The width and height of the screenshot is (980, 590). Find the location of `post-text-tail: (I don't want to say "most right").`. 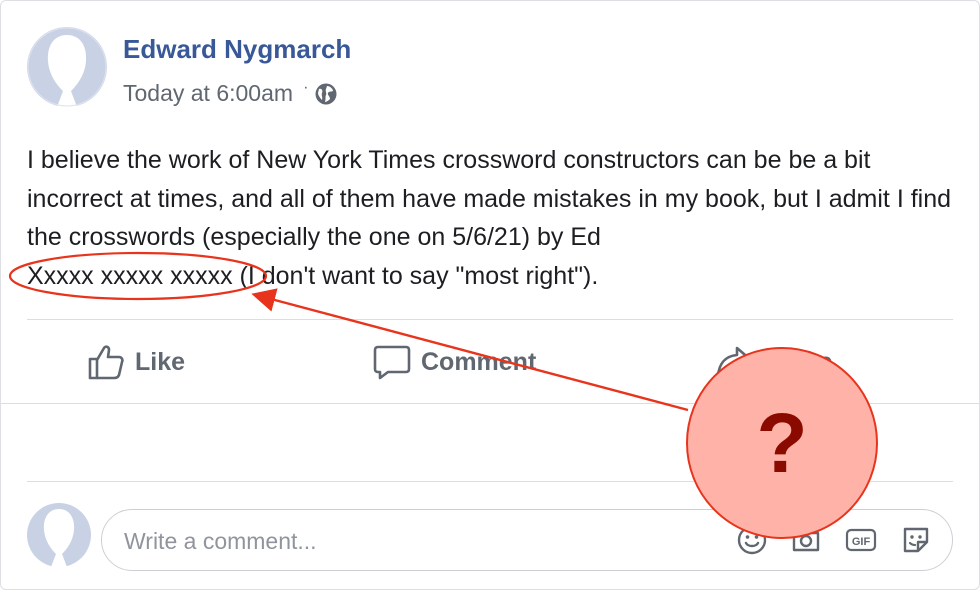

post-text-tail: (I don't want to say "most right"). is located at coordinates (419, 275).